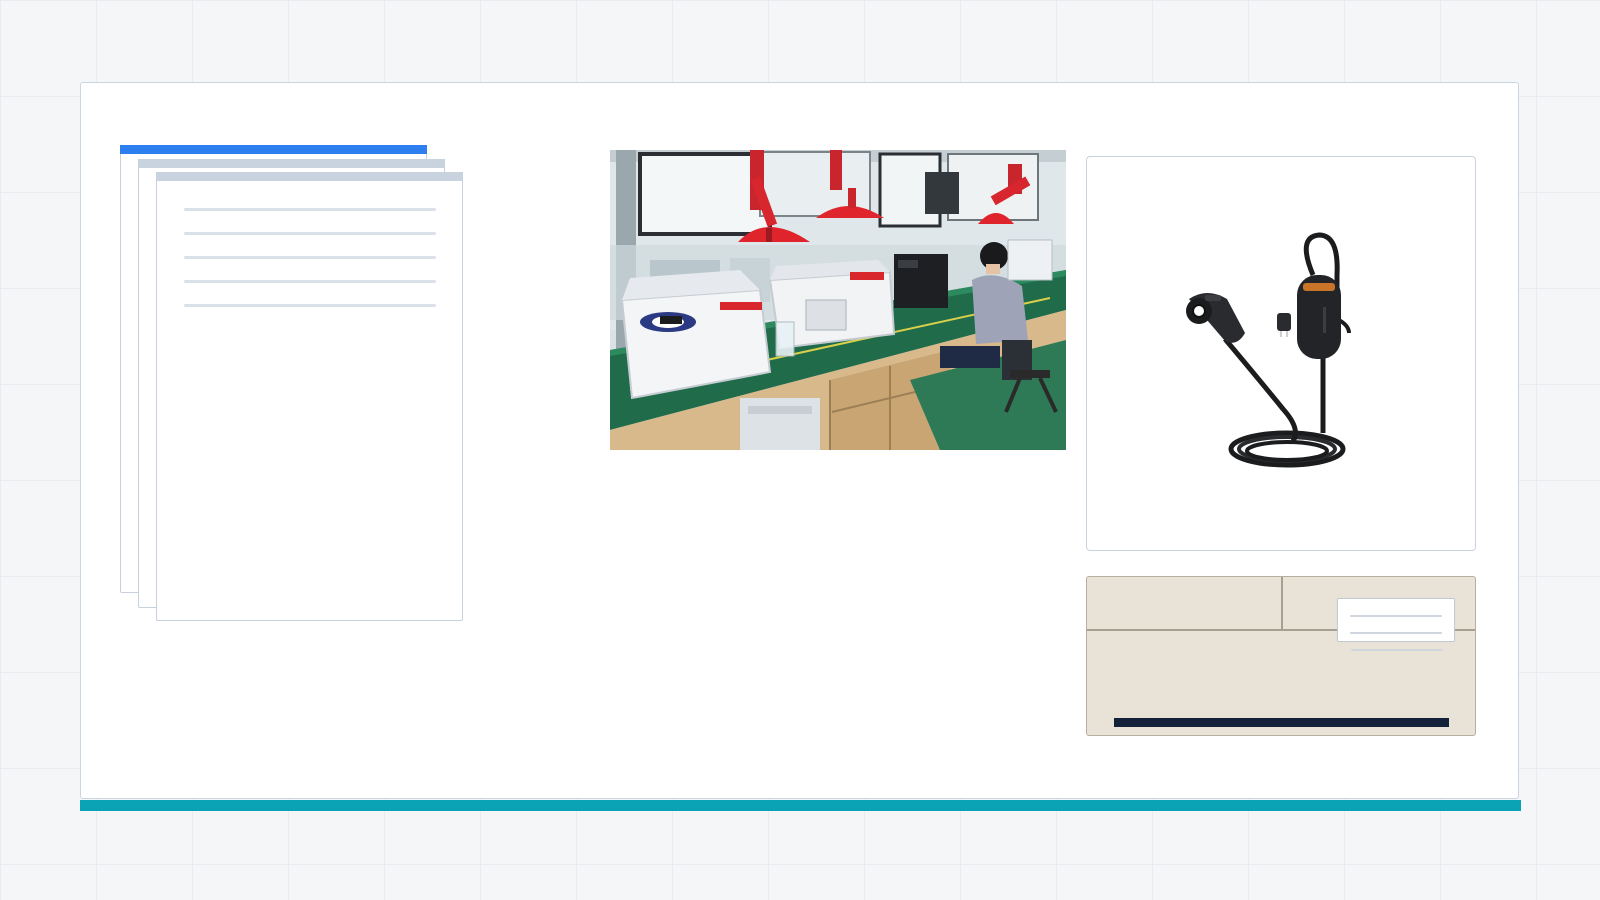  Describe the element at coordinates (1268, 350) in the screenshot. I see `ev-charger-product` at that location.